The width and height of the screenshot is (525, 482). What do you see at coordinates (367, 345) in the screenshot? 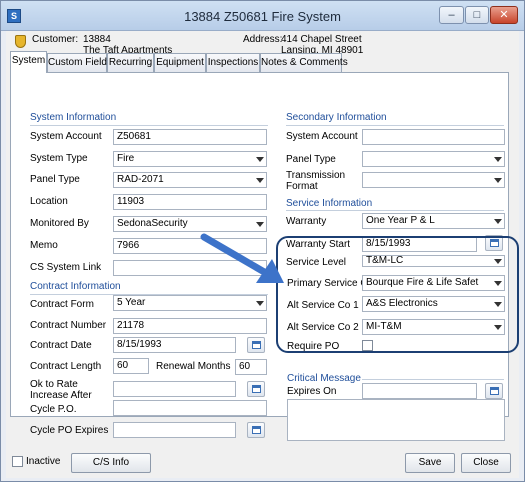
I see `require-po-checkbox` at bounding box center [367, 345].